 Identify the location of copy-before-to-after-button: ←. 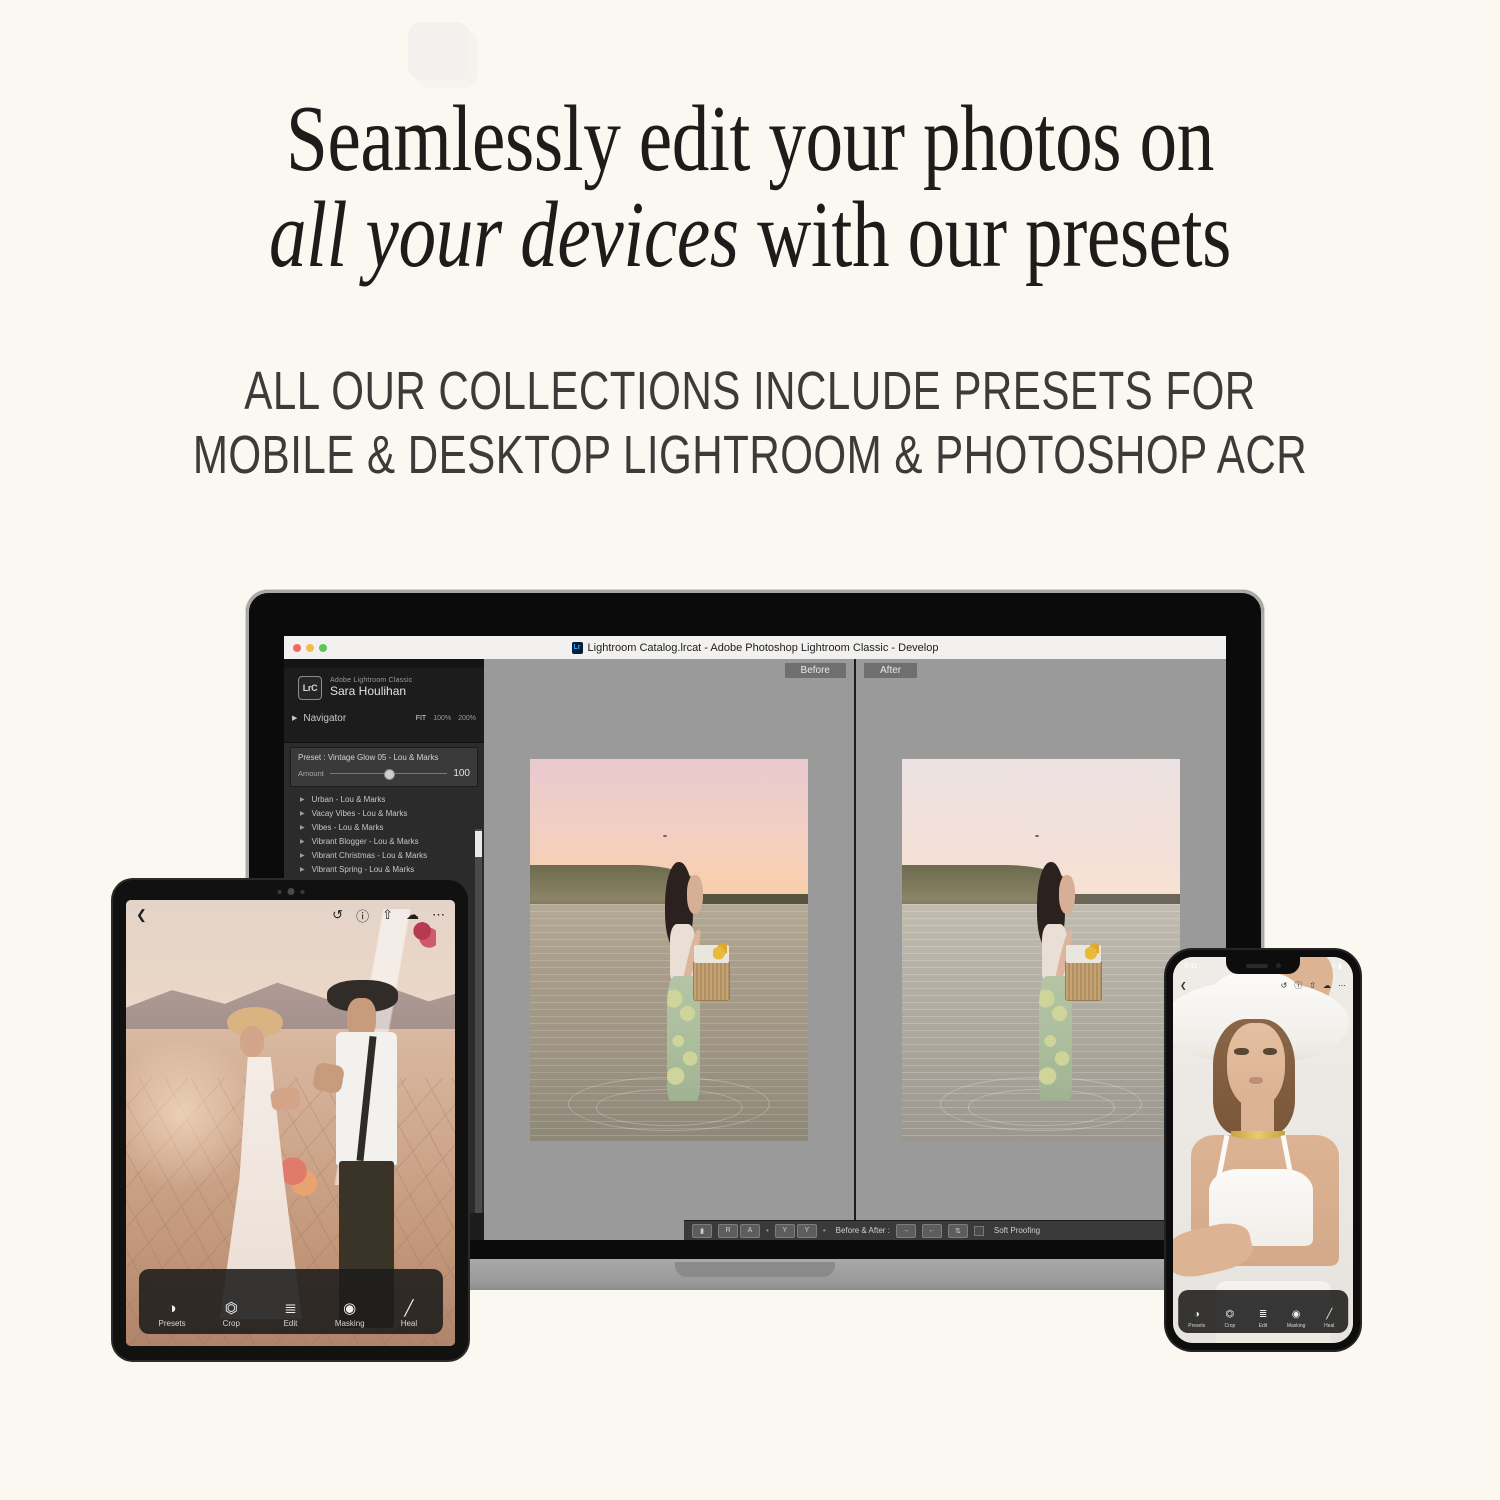
(931, 1230).